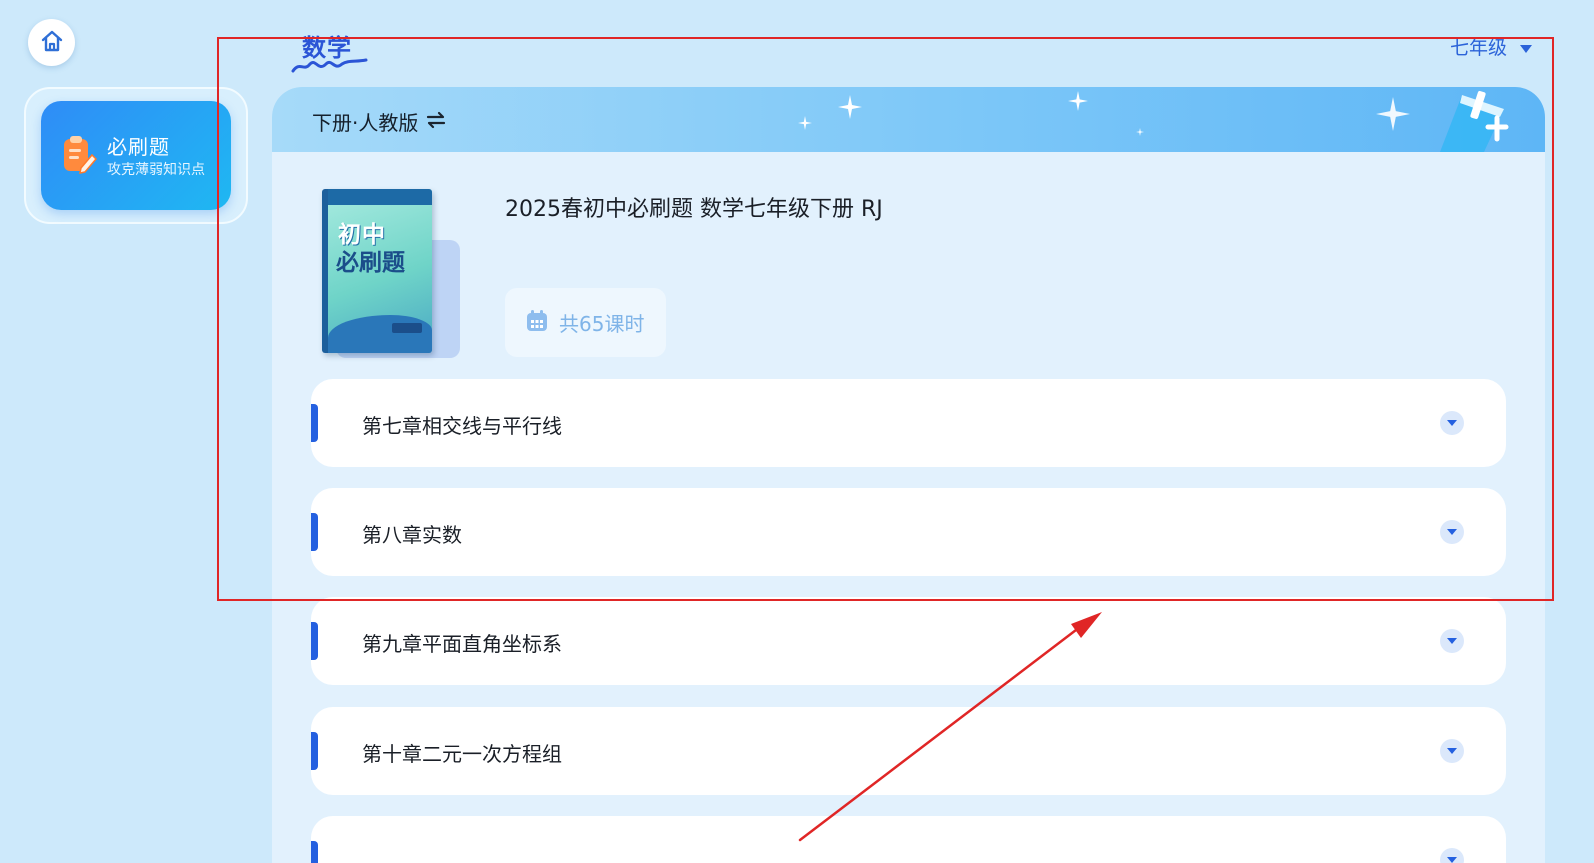 This screenshot has width=1594, height=863. I want to click on home-button, so click(51, 42).